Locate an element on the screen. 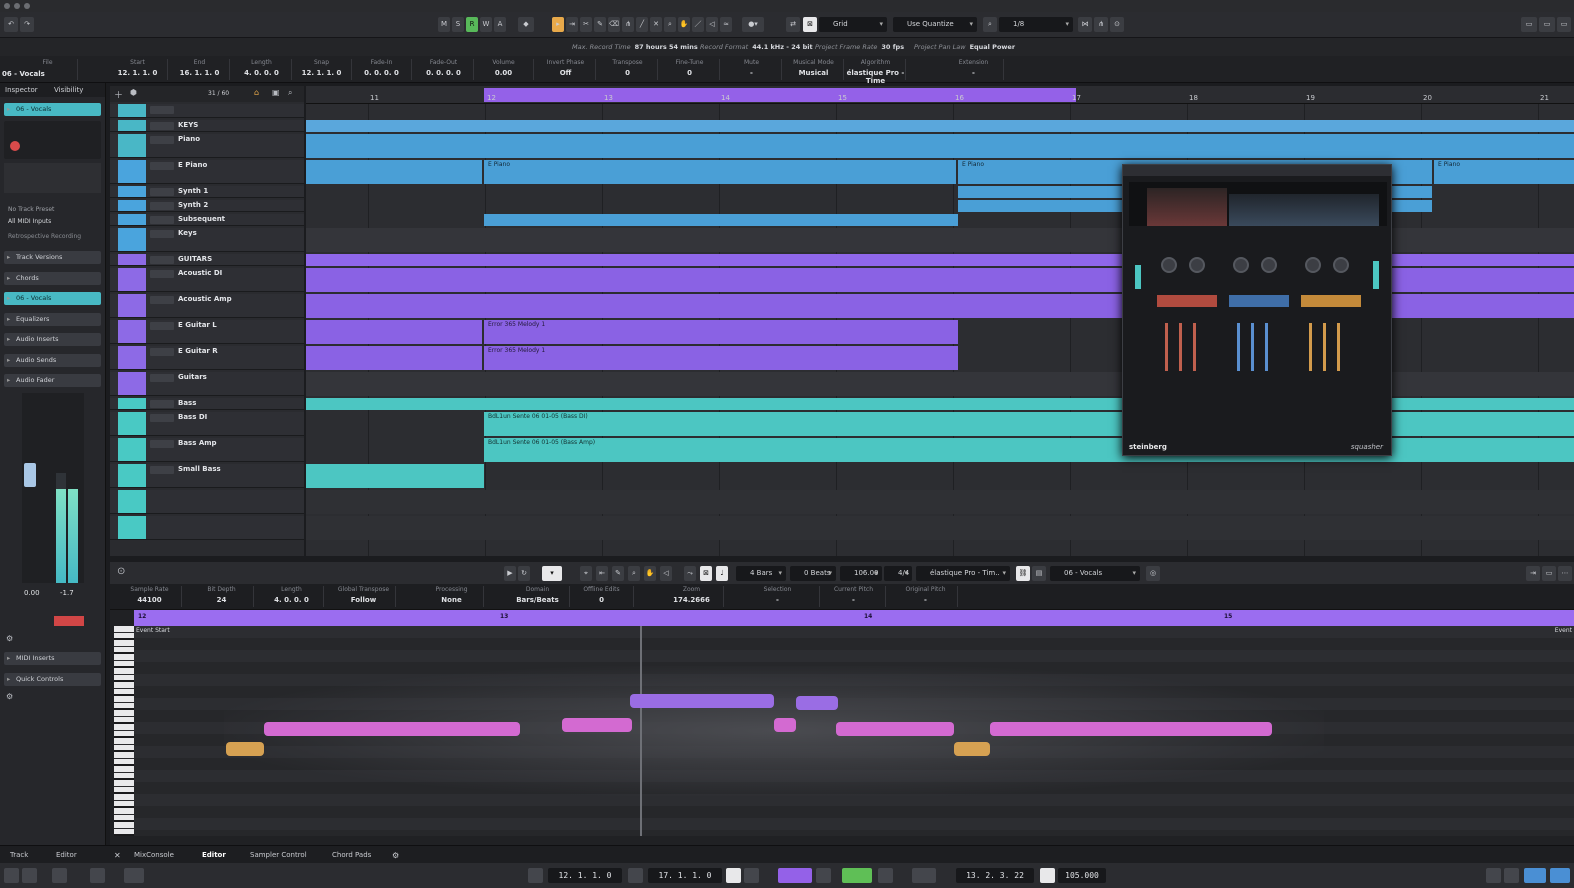 The height and width of the screenshot is (888, 1574). editor-snap-icon: ⊠ is located at coordinates (706, 573).